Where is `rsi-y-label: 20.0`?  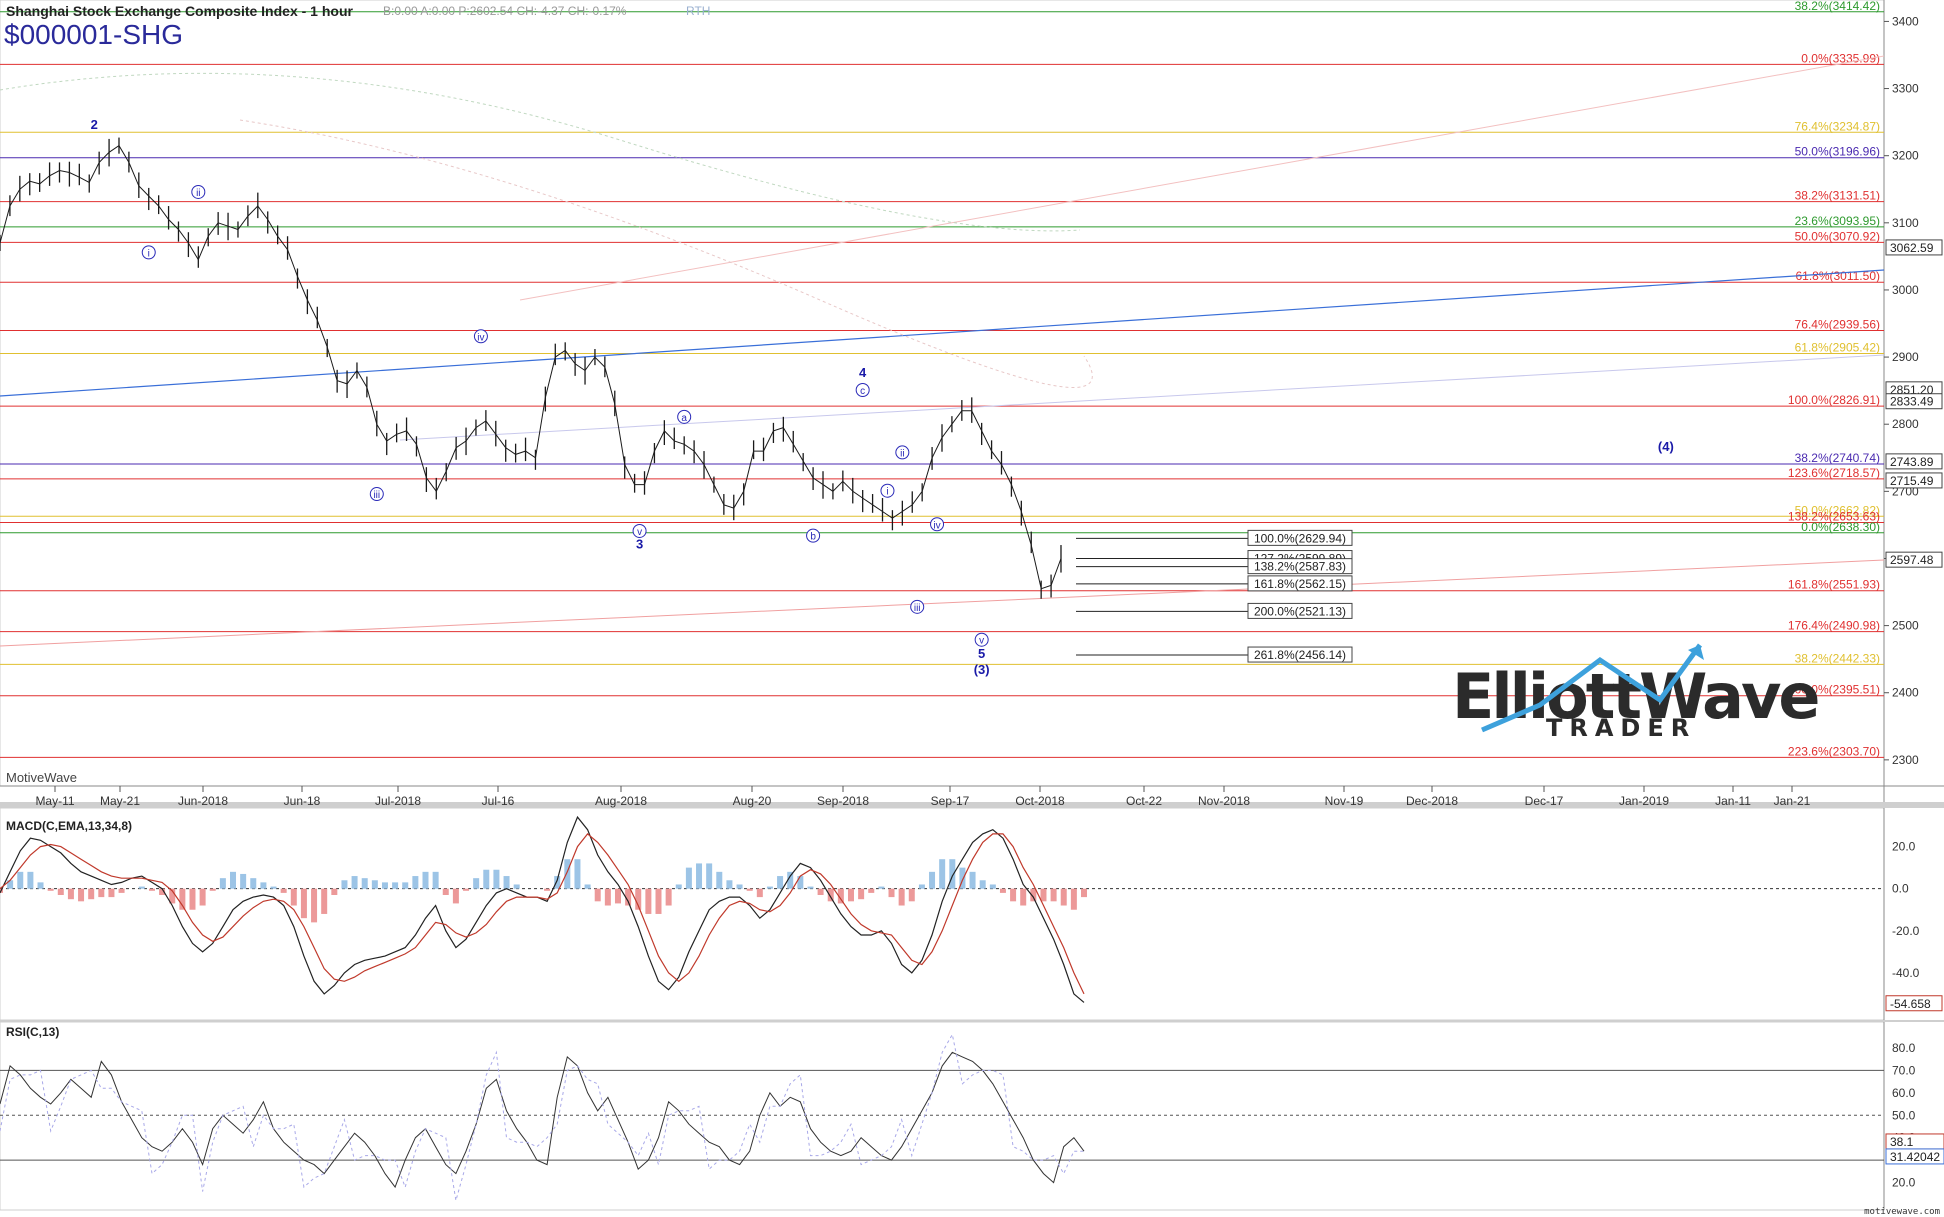 rsi-y-label: 20.0 is located at coordinates (1904, 1183).